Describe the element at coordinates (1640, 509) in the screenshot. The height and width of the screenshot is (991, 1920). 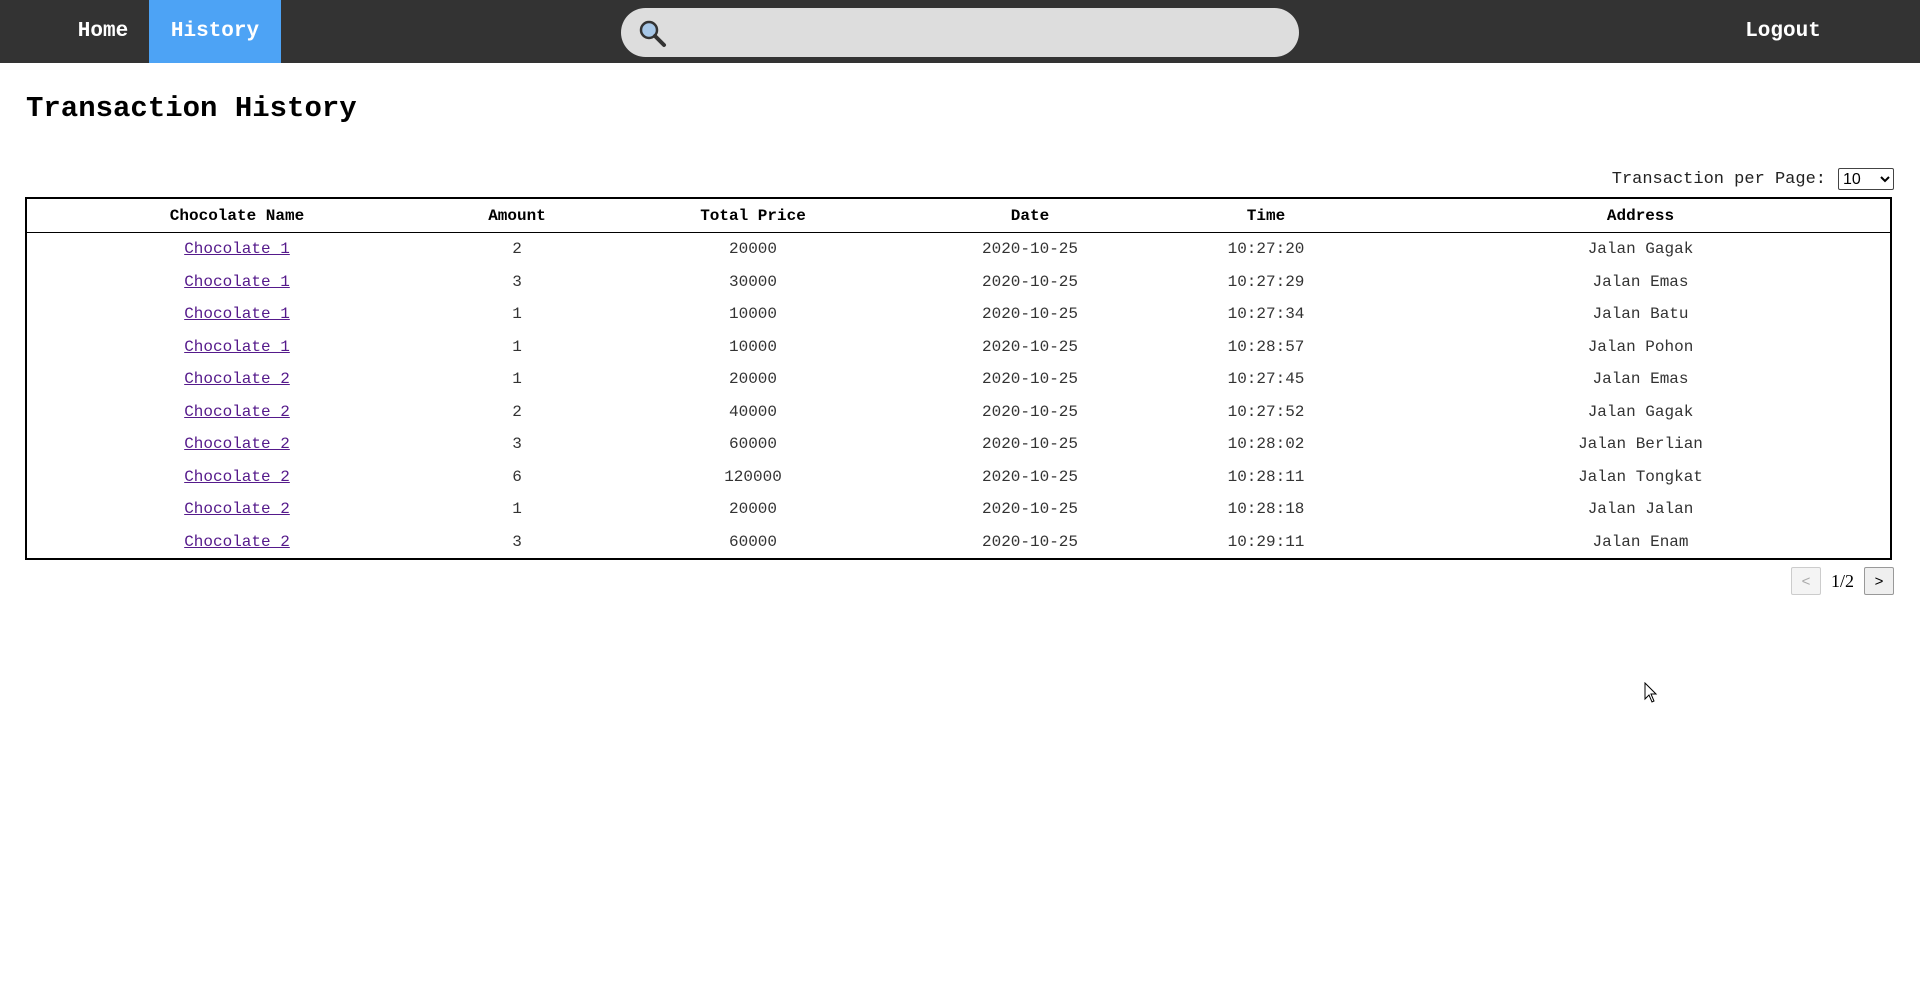
I see `table-cell: Jalan Jalan` at that location.